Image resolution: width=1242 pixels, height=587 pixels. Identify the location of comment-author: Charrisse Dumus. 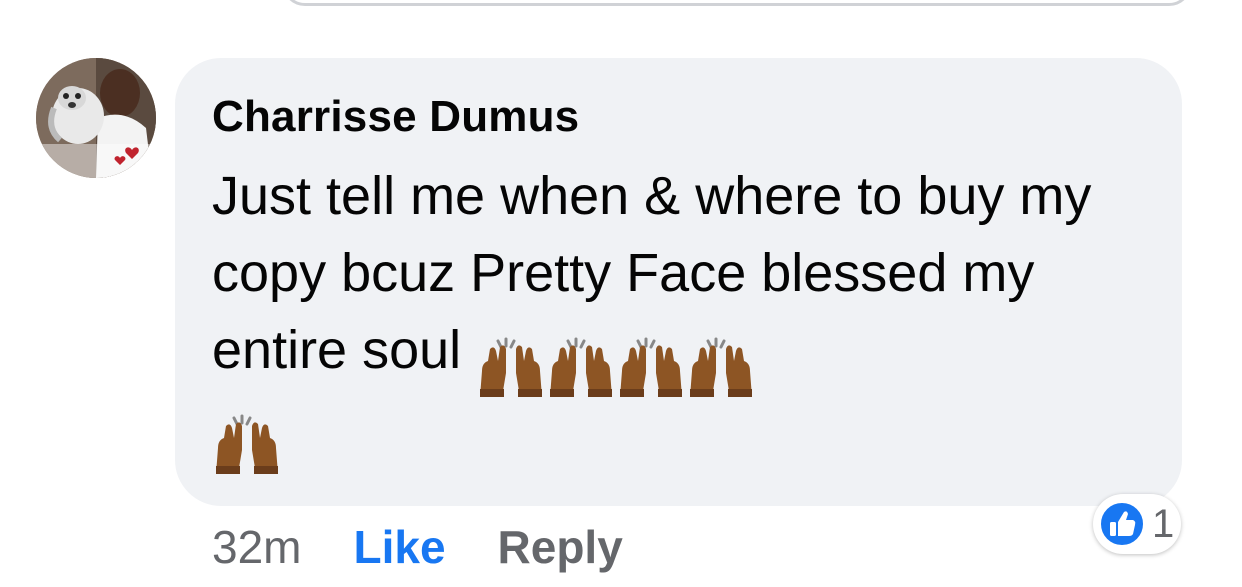
(395, 117).